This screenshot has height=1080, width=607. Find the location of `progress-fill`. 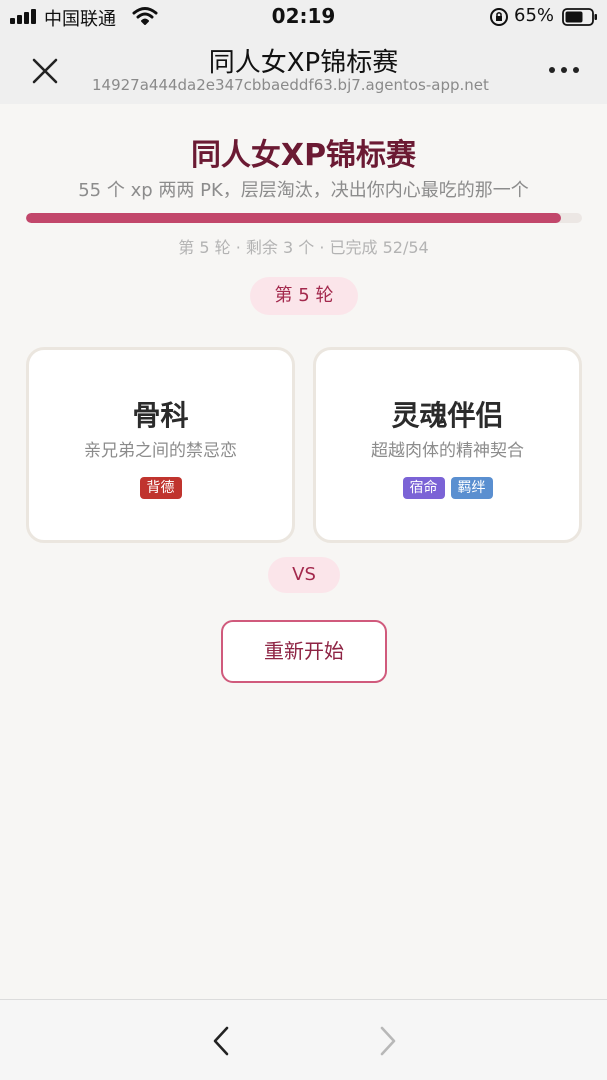

progress-fill is located at coordinates (294, 218).